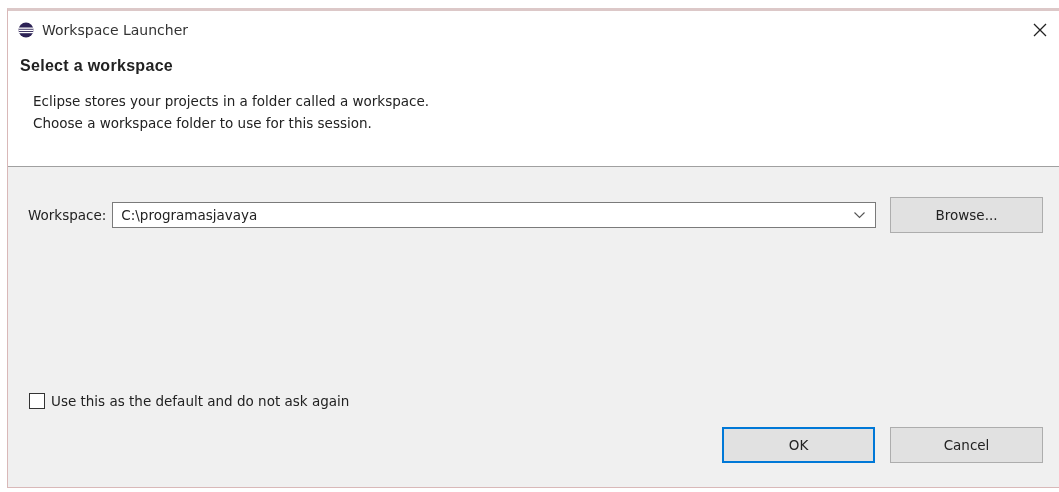  What do you see at coordinates (232, 101) in the screenshot?
I see `description-text: Eclipse stores your projects in a folder called a workspace.` at bounding box center [232, 101].